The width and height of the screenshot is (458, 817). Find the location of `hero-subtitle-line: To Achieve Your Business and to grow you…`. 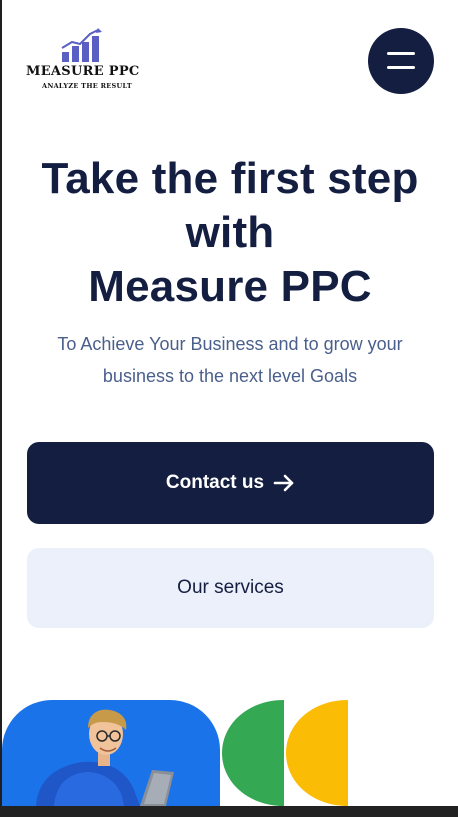

hero-subtitle-line: To Achieve Your Business and to grow you… is located at coordinates (230, 344).